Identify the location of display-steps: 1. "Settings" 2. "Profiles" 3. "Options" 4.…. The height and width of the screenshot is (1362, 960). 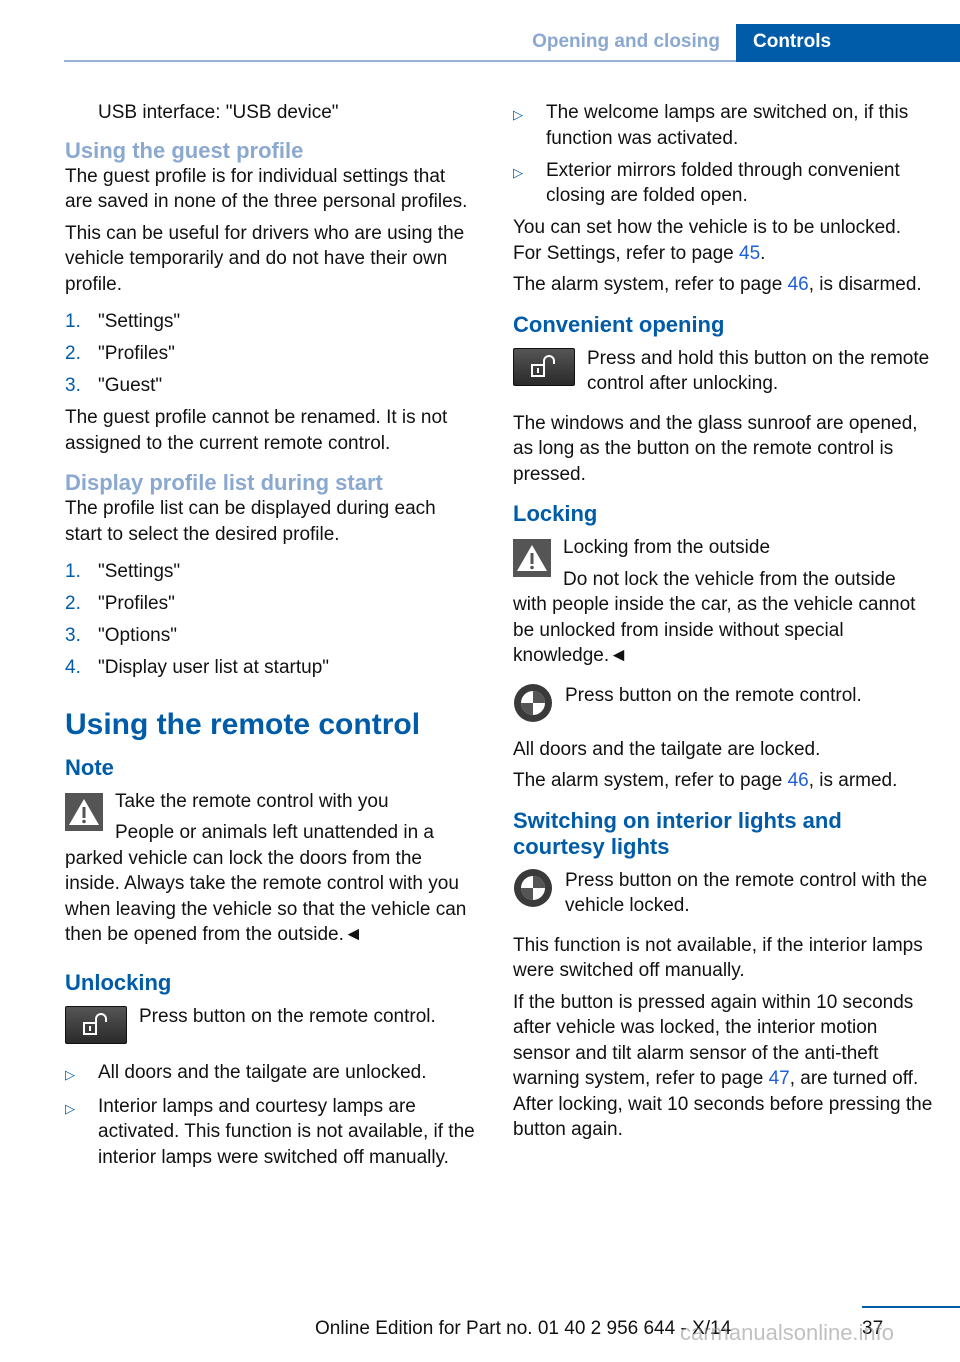
(270, 620).